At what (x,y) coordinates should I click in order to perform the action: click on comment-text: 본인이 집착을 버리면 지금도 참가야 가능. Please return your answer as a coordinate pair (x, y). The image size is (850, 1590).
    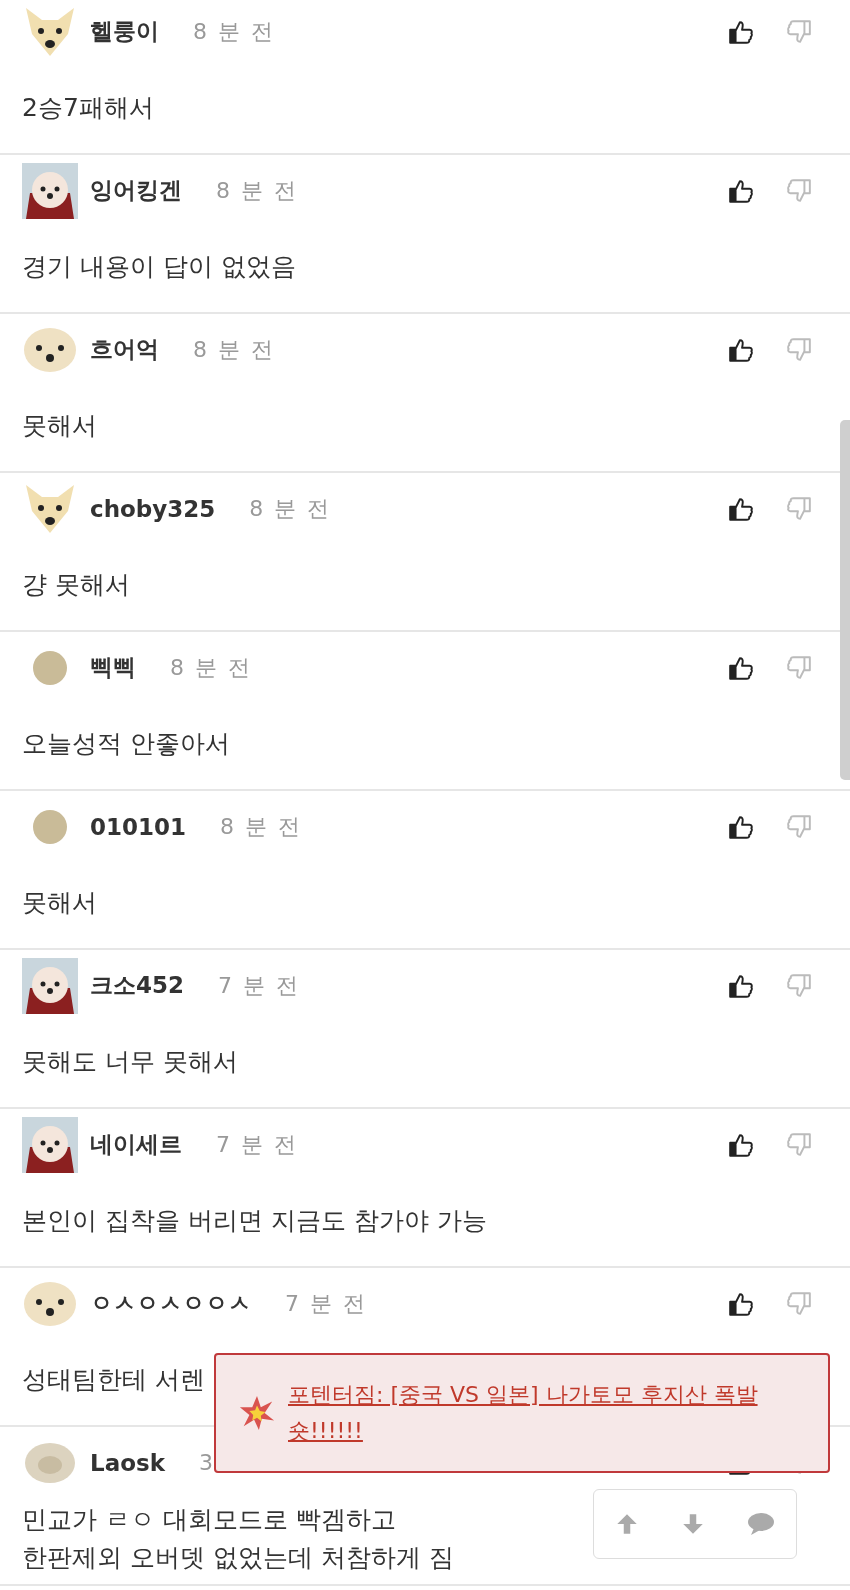
    Looking at the image, I should click on (254, 1221).